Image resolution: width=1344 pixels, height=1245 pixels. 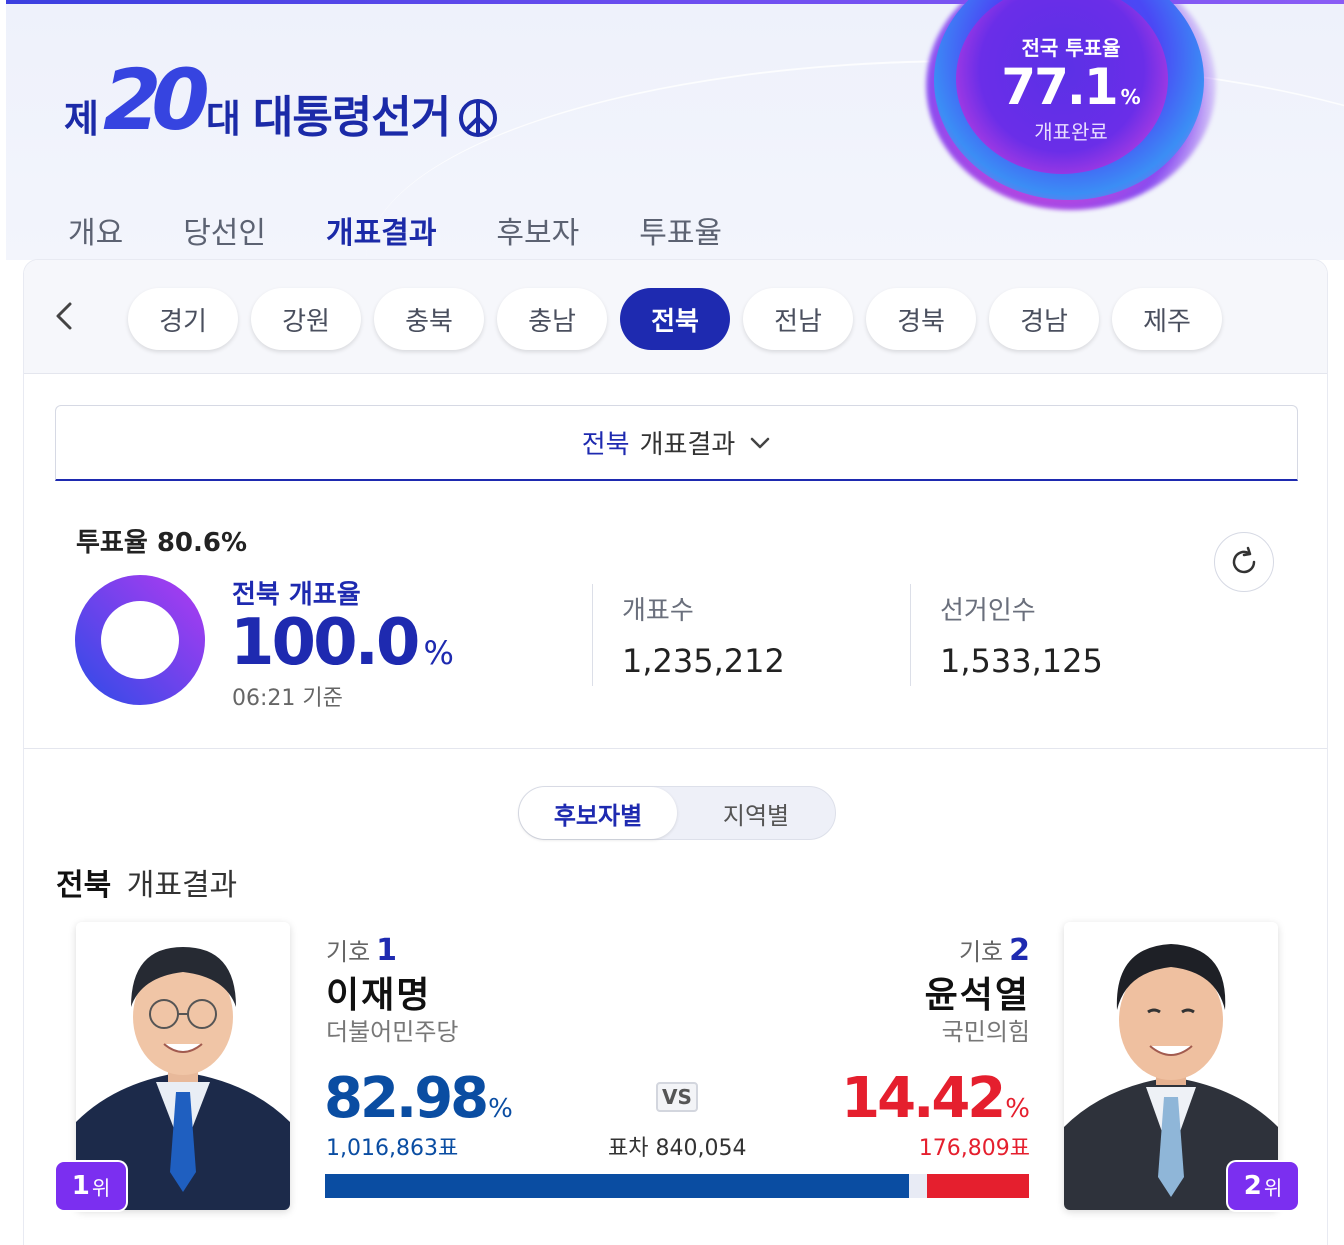 I want to click on national-turnout-label: 전국 투표율, so click(x=1071, y=48).